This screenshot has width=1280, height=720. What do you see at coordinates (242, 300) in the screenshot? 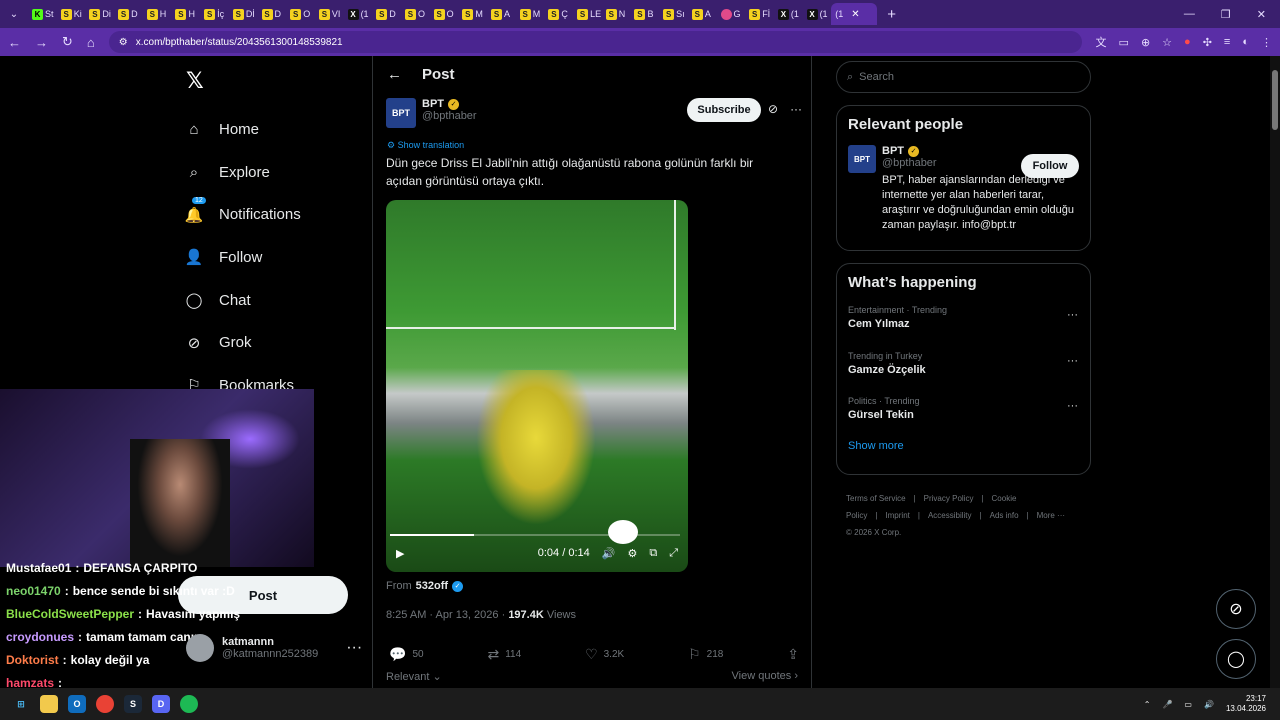
I see `sidebar-item-chat: ◯ Chat` at bounding box center [242, 300].